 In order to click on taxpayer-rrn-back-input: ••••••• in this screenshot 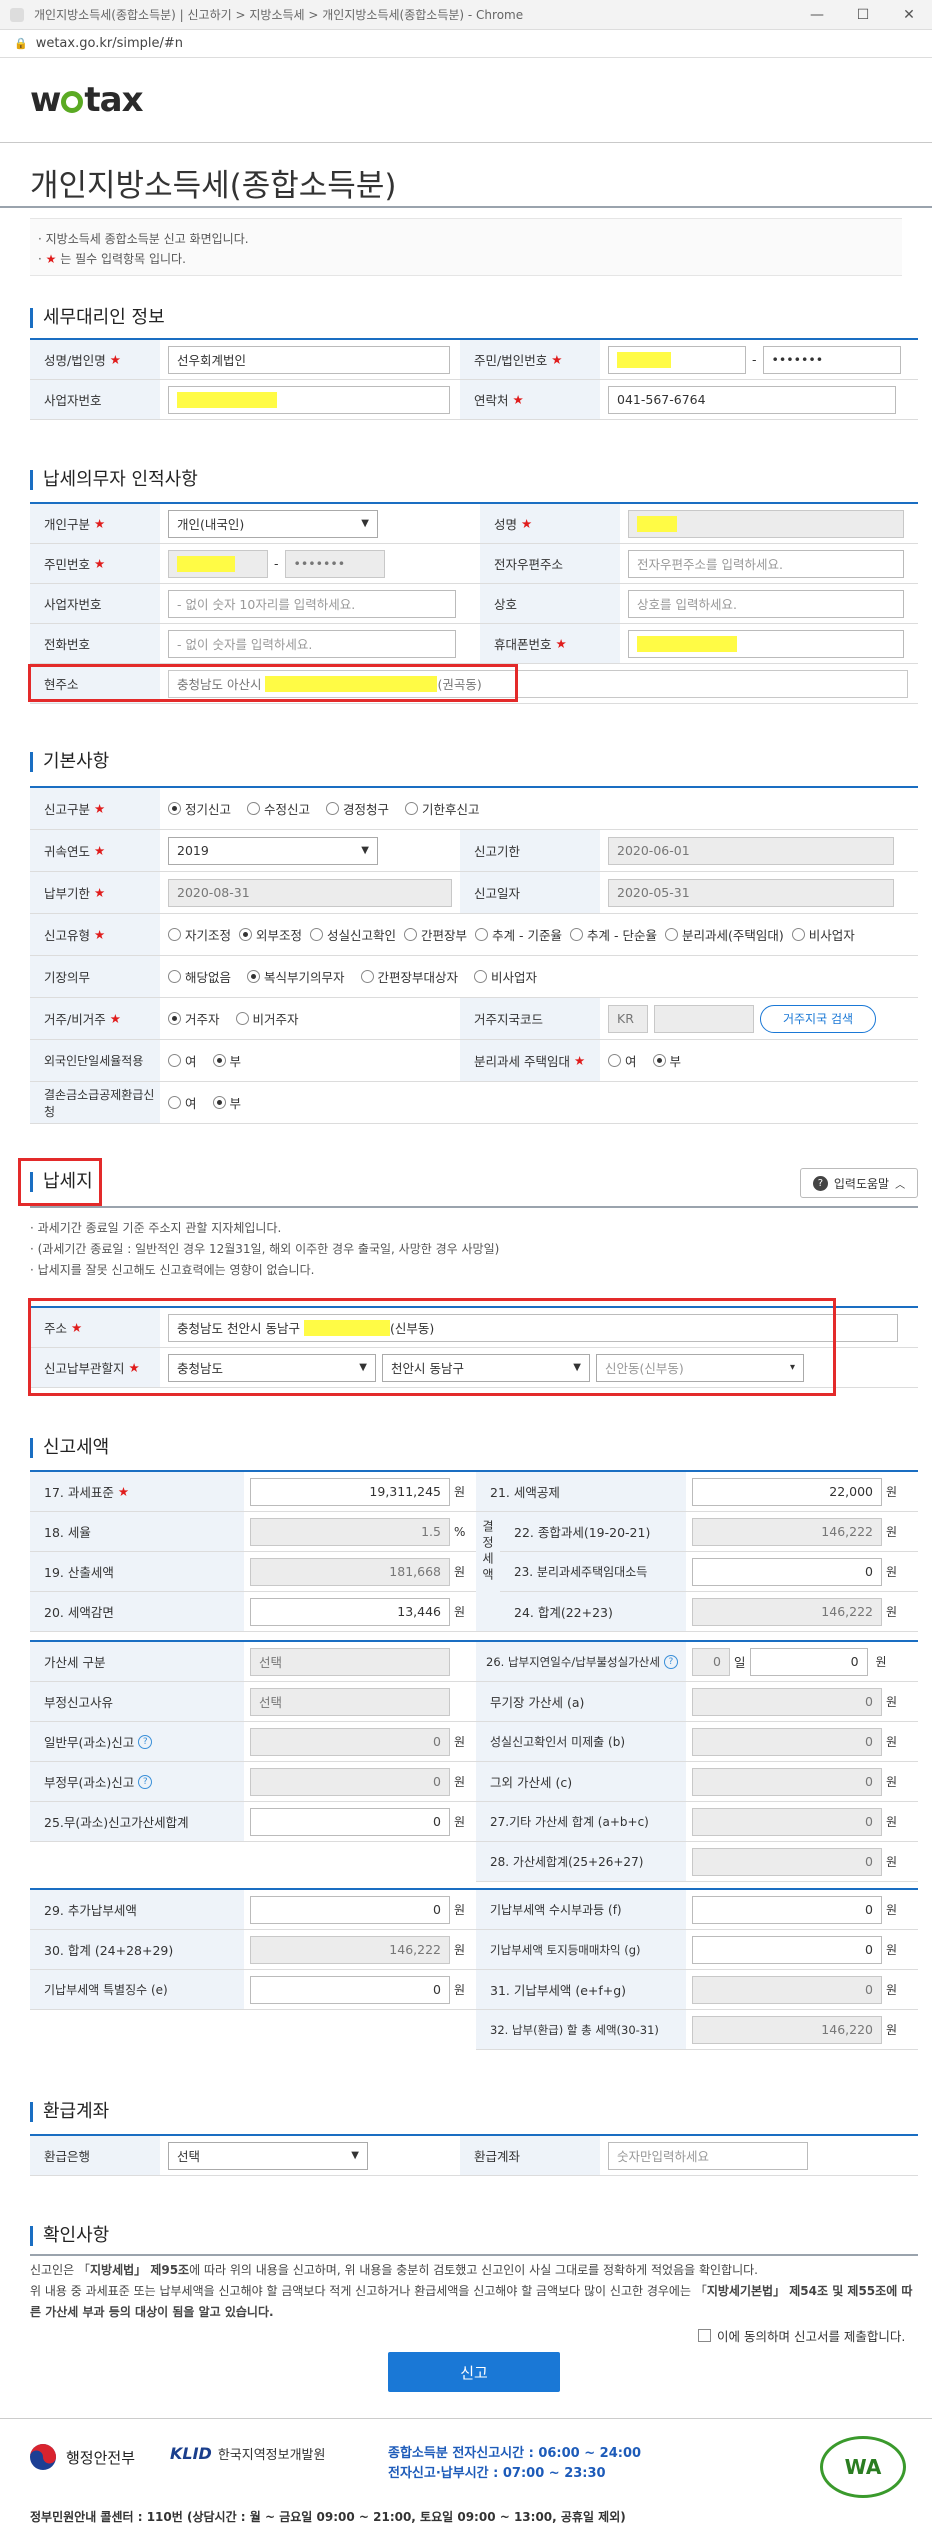, I will do `click(334, 563)`.